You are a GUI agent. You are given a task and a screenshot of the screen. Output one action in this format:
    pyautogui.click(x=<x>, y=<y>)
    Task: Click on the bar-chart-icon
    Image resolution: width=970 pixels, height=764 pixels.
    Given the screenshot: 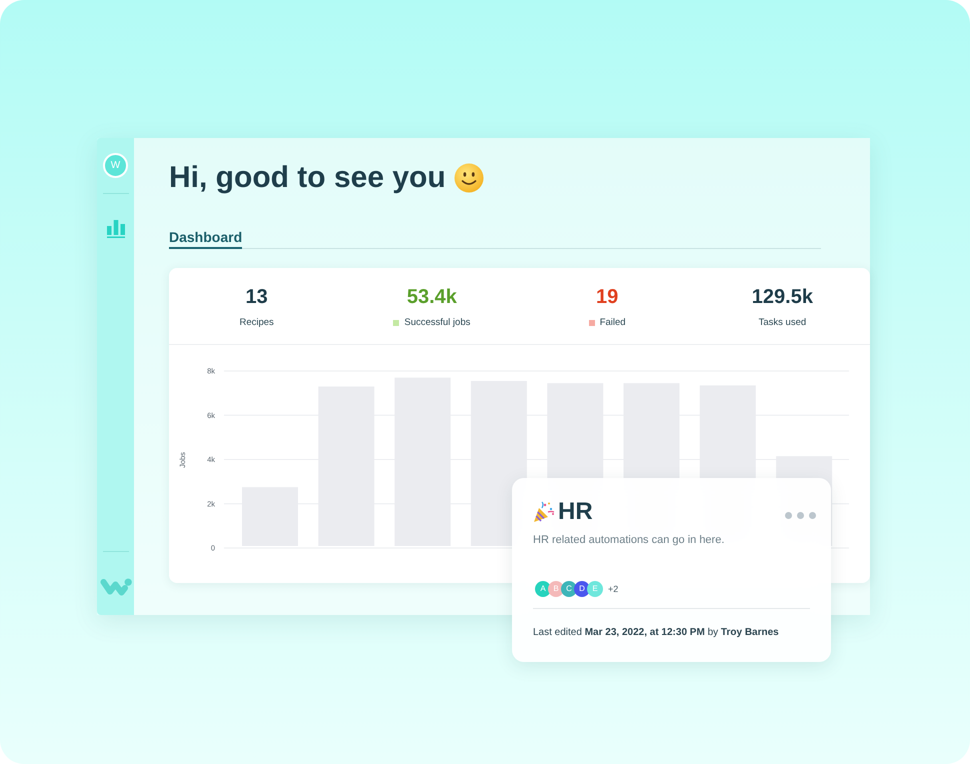 What is the action you would take?
    pyautogui.click(x=115, y=229)
    